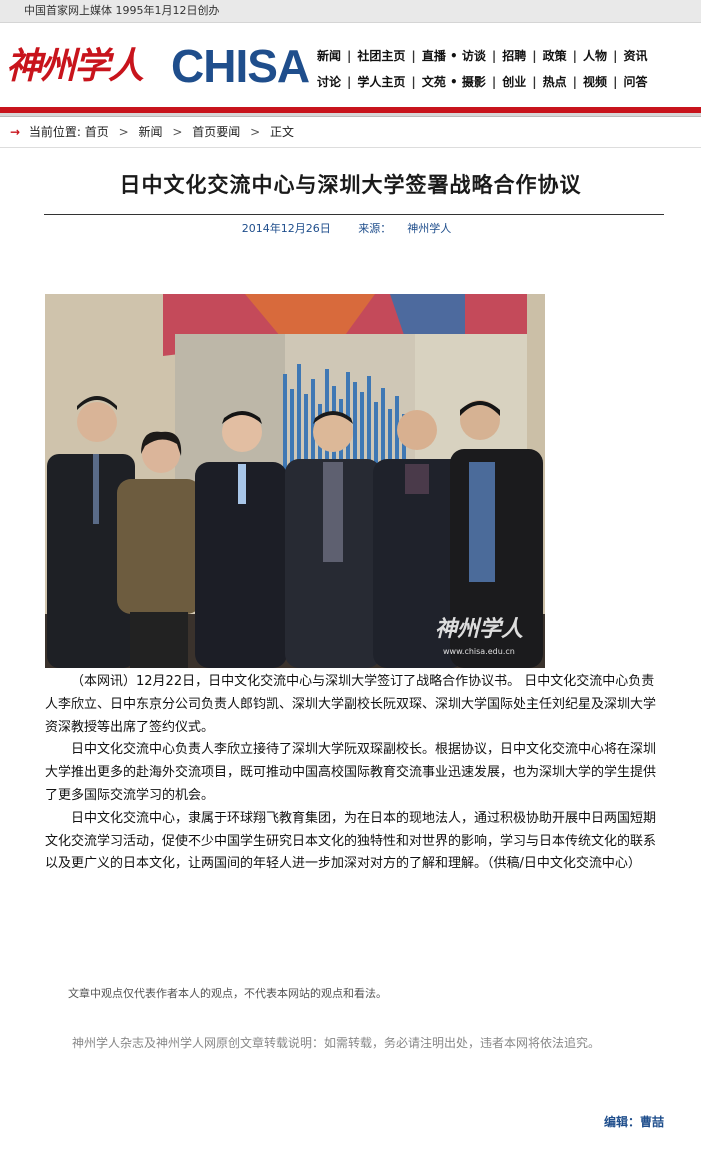 The width and height of the screenshot is (701, 1151). Describe the element at coordinates (381, 82) in the screenshot. I see `nav-link: 学人主页` at that location.